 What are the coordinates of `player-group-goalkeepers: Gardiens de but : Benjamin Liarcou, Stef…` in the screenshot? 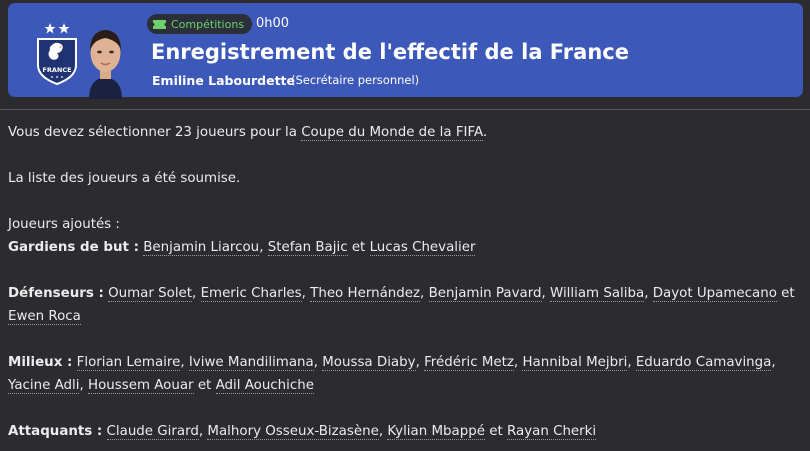 It's located at (242, 248).